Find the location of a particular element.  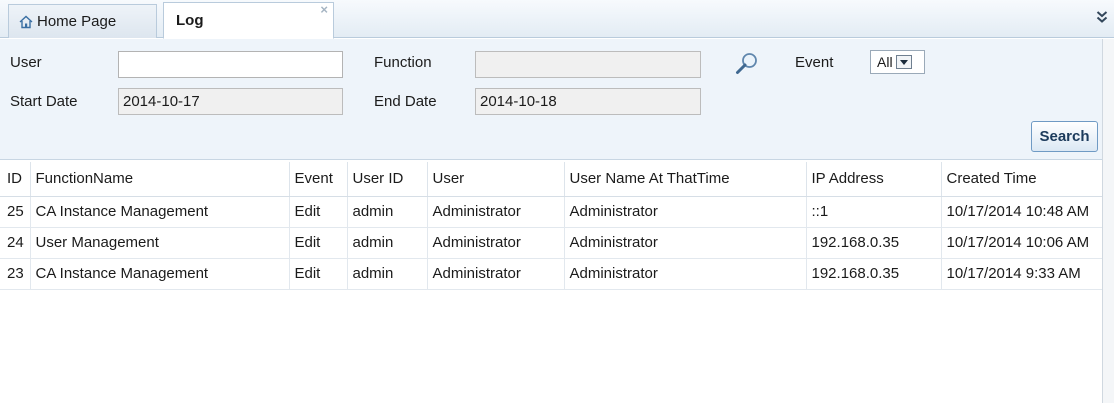

start-date-input is located at coordinates (230, 101).